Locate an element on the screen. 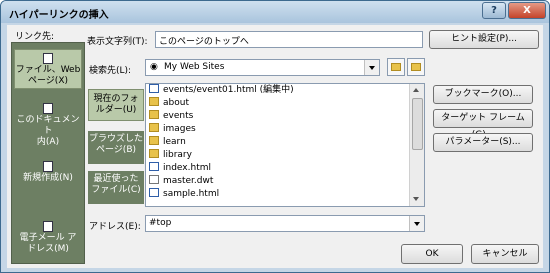  tab-label: ページ(B) is located at coordinates (116, 150).